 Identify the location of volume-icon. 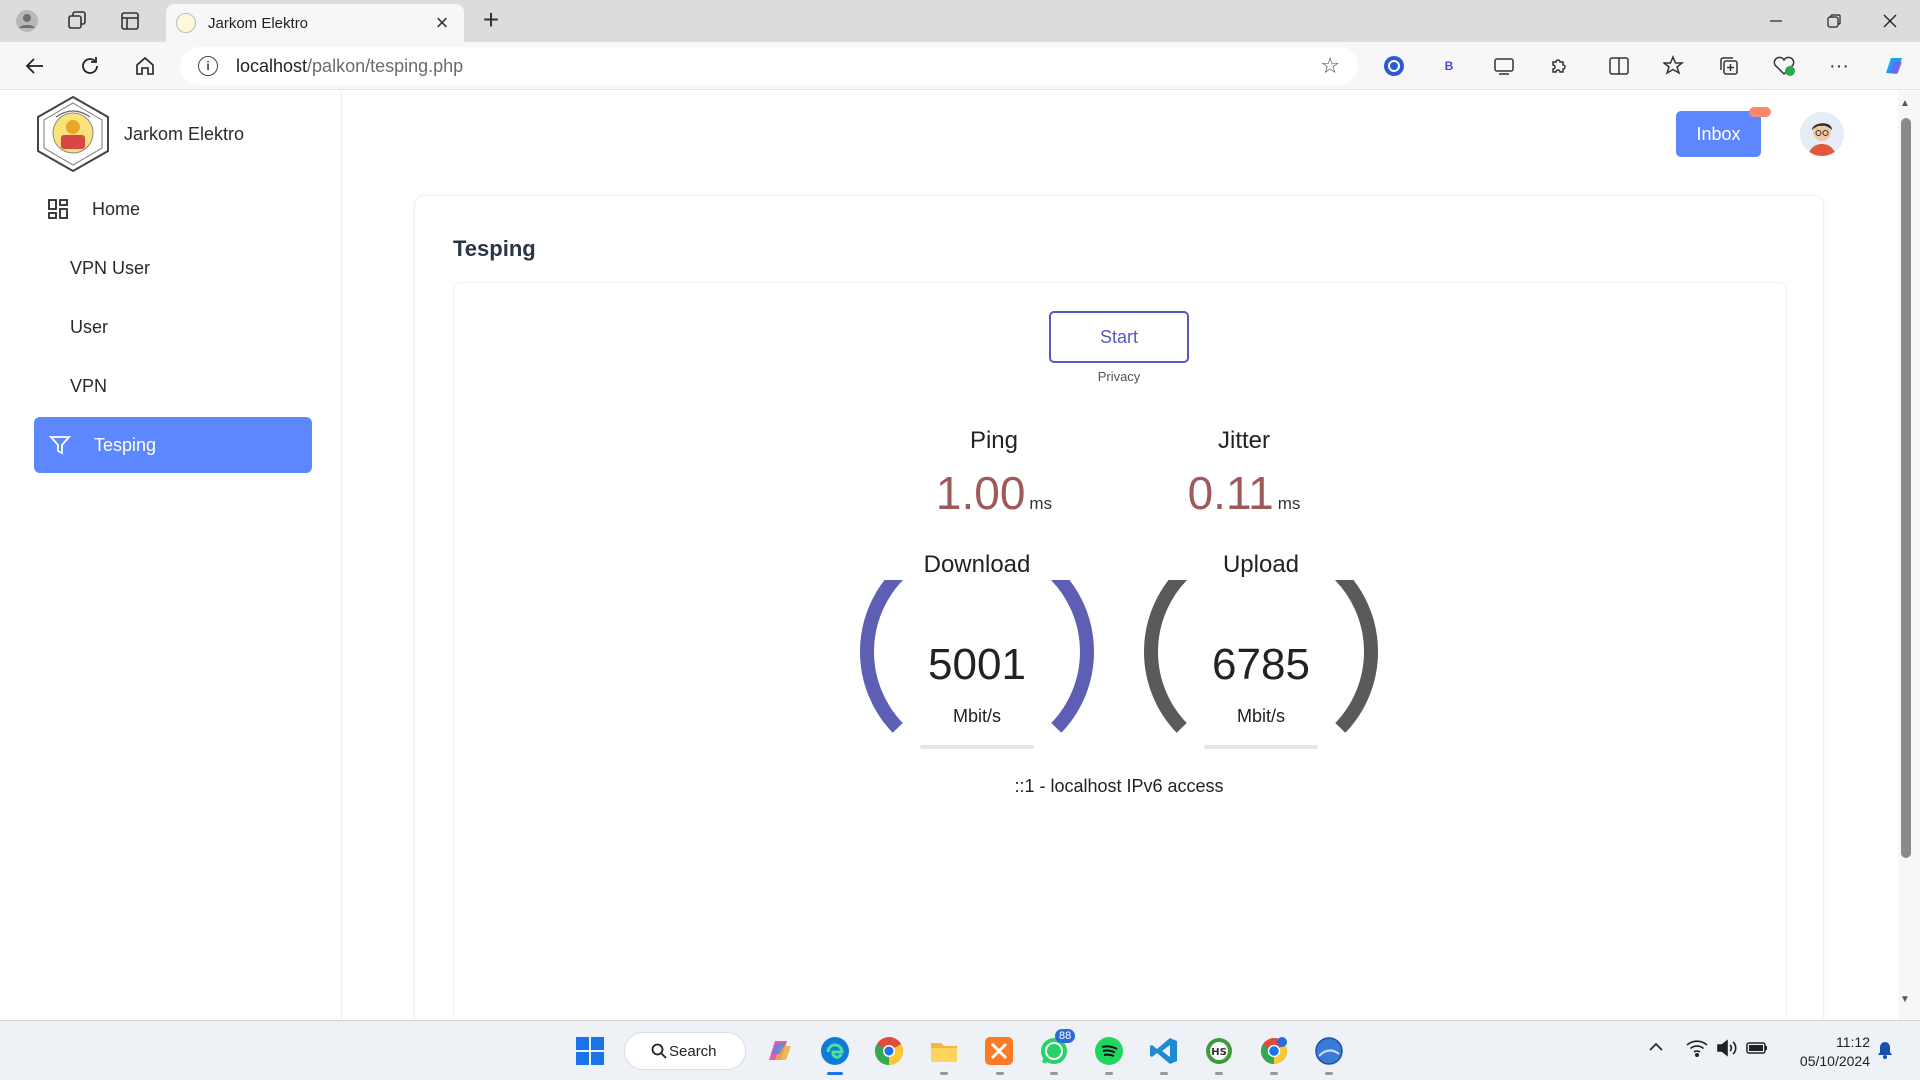
(1727, 1050).